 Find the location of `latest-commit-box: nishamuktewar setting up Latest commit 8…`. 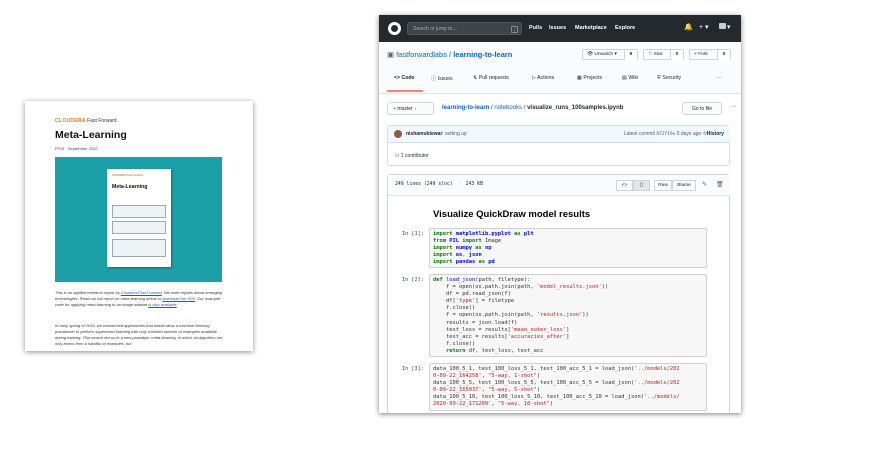

latest-commit-box: nishamuktewar setting up Latest commit 8… is located at coordinates (558, 145).